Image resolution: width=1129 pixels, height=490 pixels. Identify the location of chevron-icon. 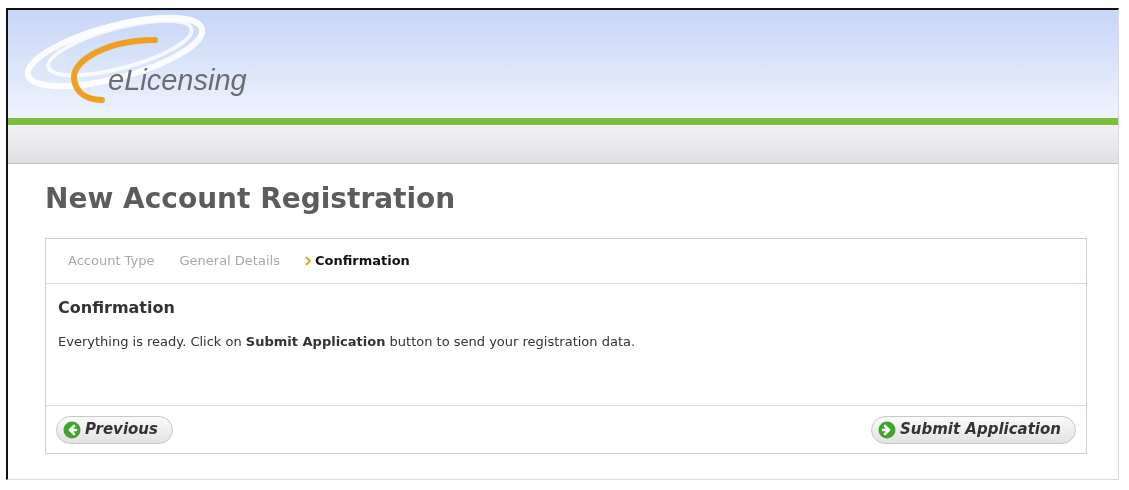
(307, 261).